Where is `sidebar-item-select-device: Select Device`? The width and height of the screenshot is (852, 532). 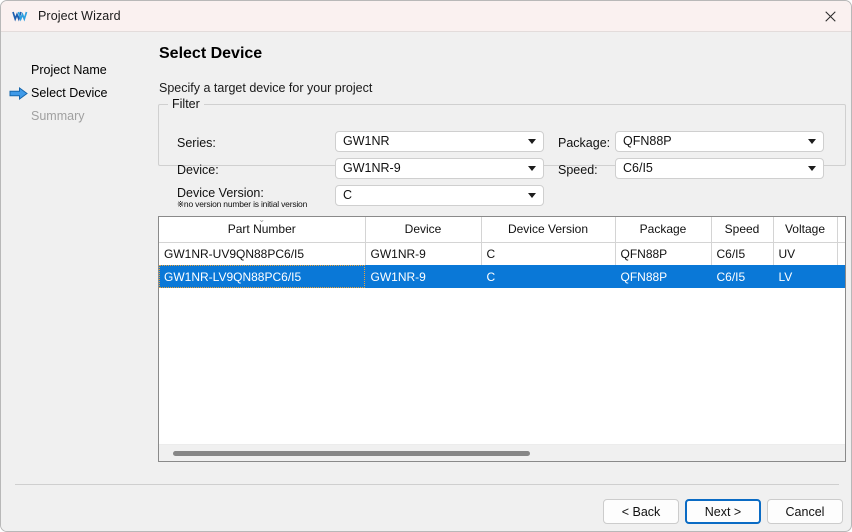
sidebar-item-select-device: Select Device is located at coordinates (69, 93).